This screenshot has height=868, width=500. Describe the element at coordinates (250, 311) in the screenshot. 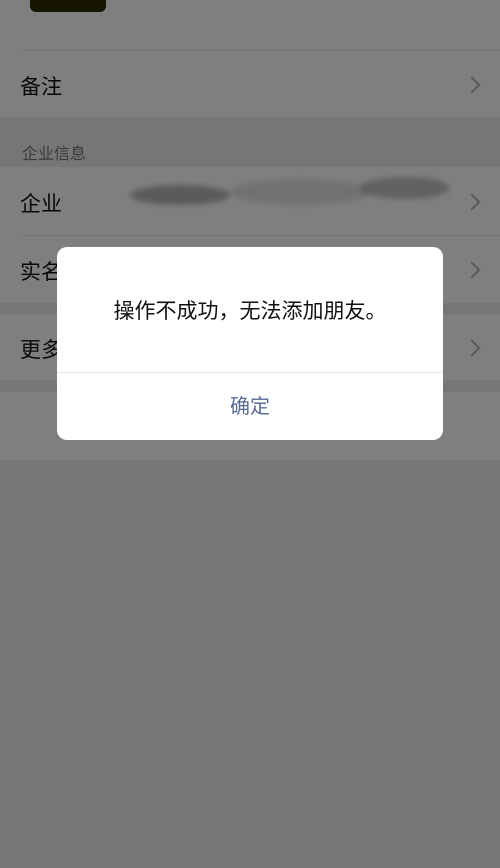

I see `dialog-message: 操作不成功，无法添加朋友。` at that location.